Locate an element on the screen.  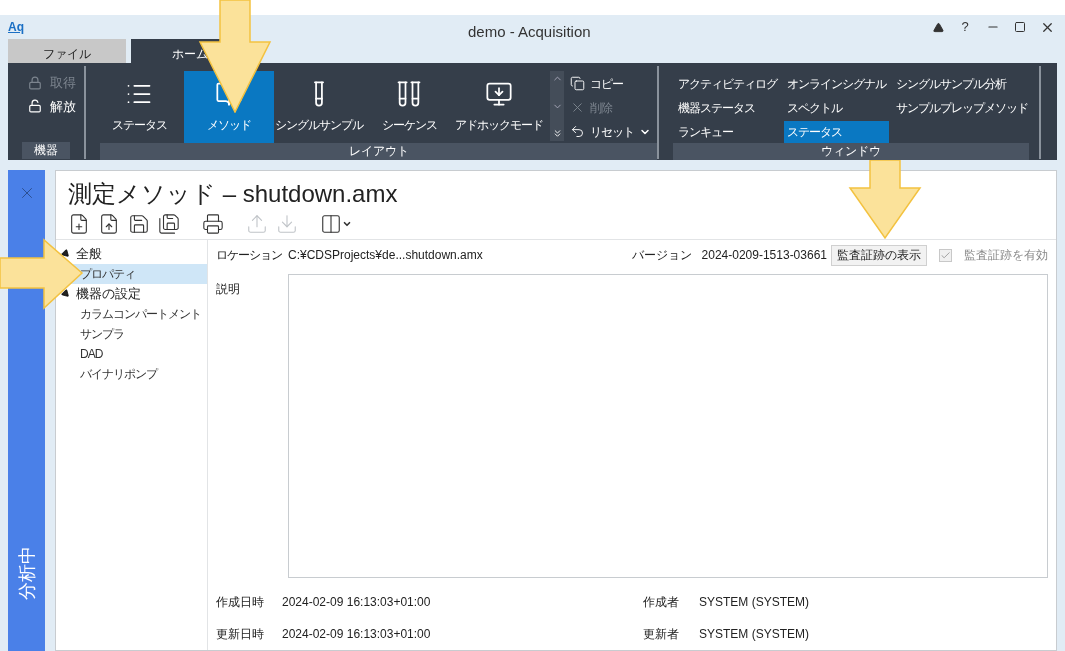
tree-item: カラムコンパートメント is located at coordinates (131, 314).